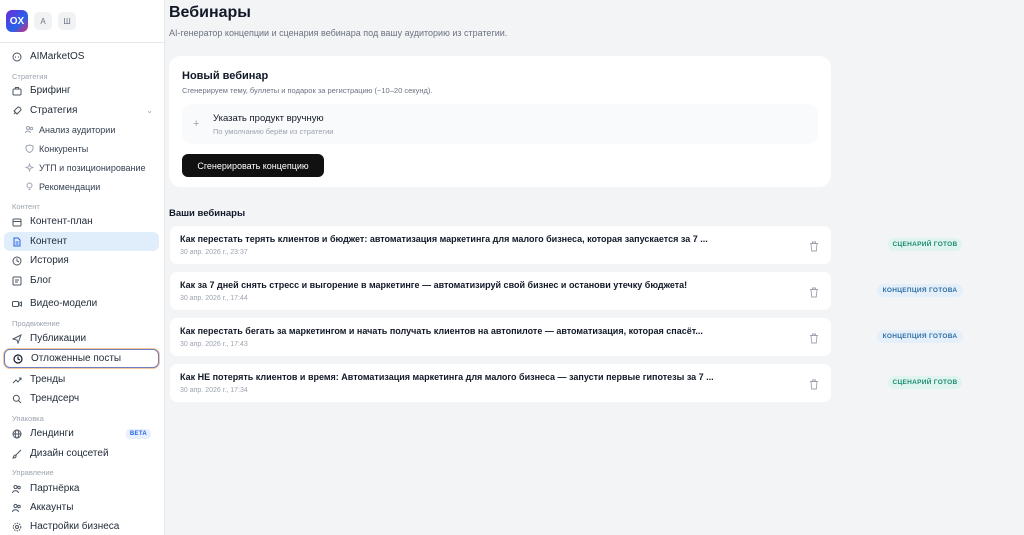  What do you see at coordinates (52, 433) in the screenshot?
I see `sidebar-item-label: Лендинги` at bounding box center [52, 433].